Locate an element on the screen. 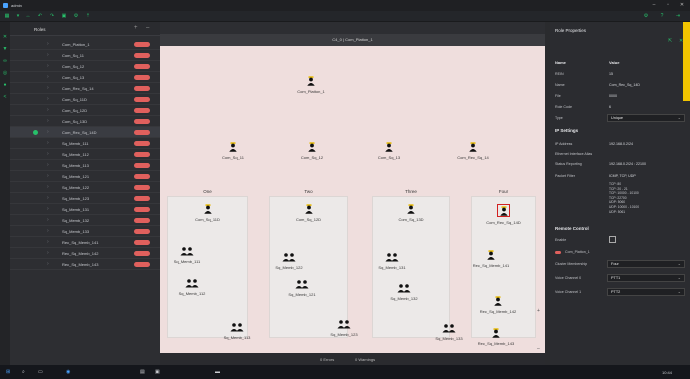 The image size is (690, 379). node-commander: Com_Sq_11 is located at coordinates (233, 151).